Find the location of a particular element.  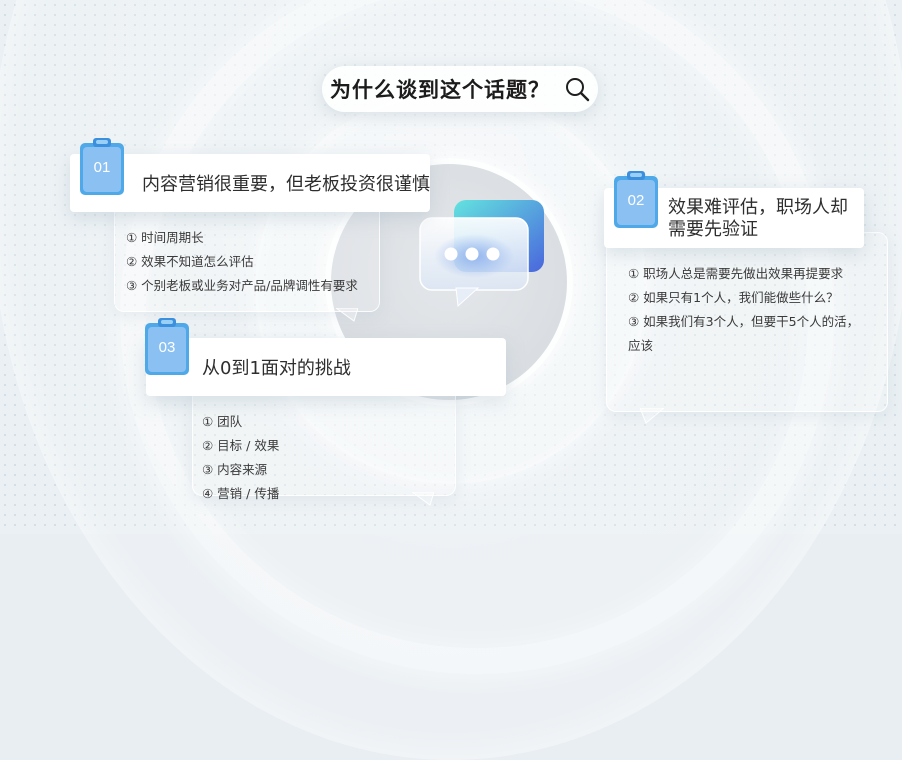

card-03-heading-box: 从0到1面对的挑战 is located at coordinates (326, 367).